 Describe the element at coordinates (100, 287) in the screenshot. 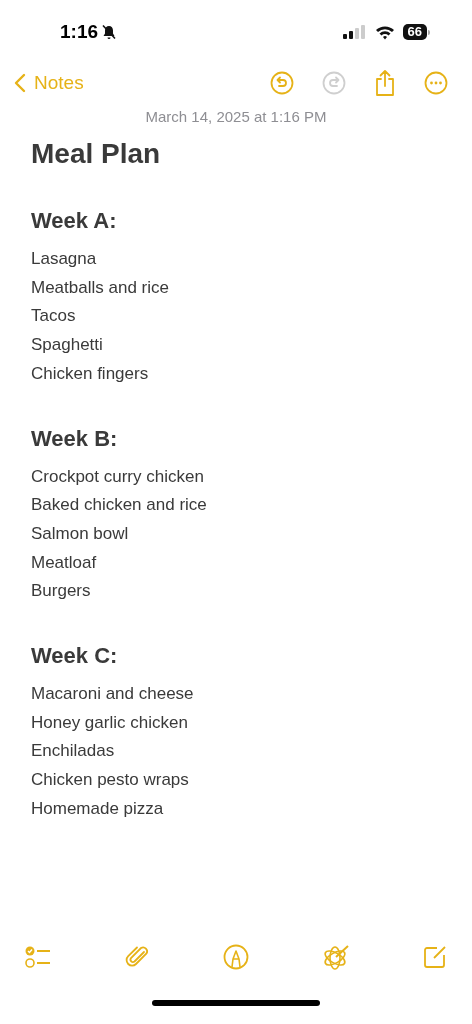

I see `meal-item: Meatballs and rice` at that location.